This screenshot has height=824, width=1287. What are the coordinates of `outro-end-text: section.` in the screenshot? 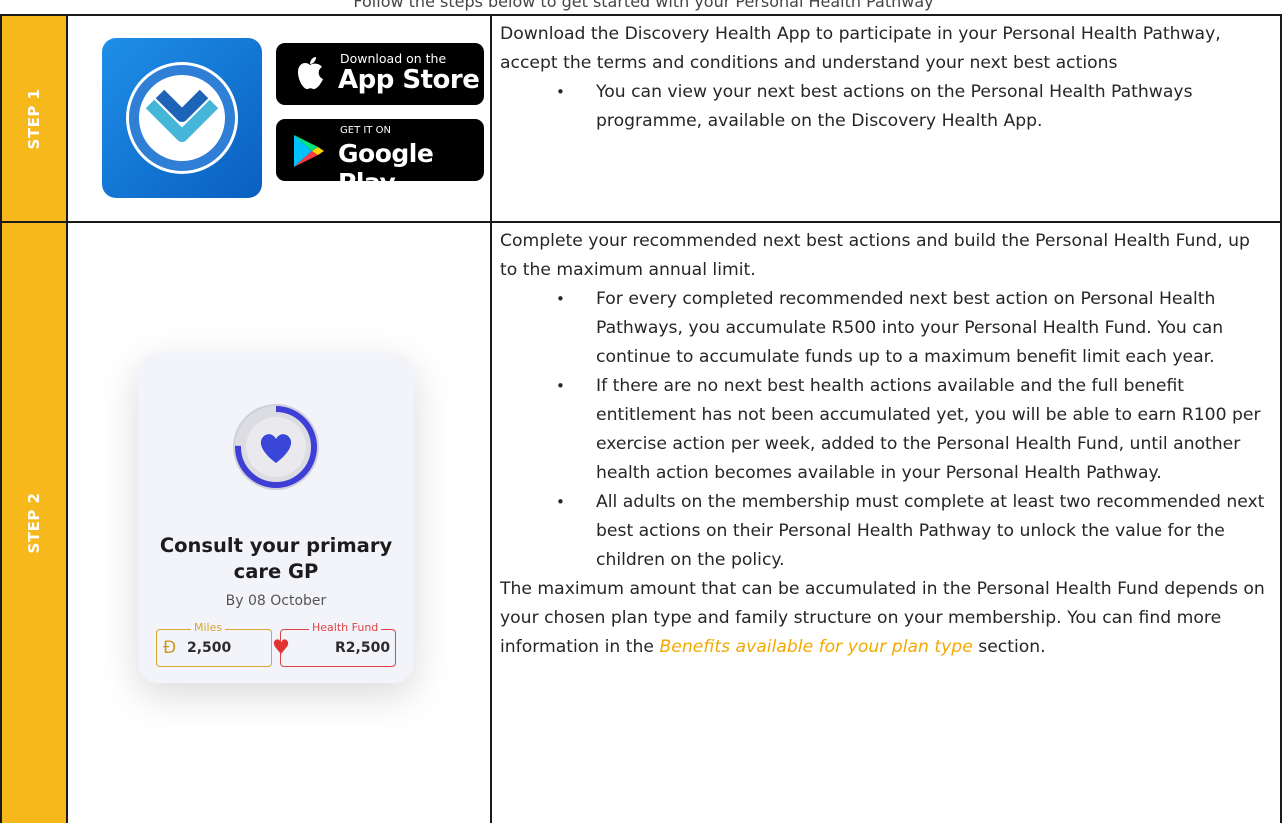 It's located at (1009, 647).